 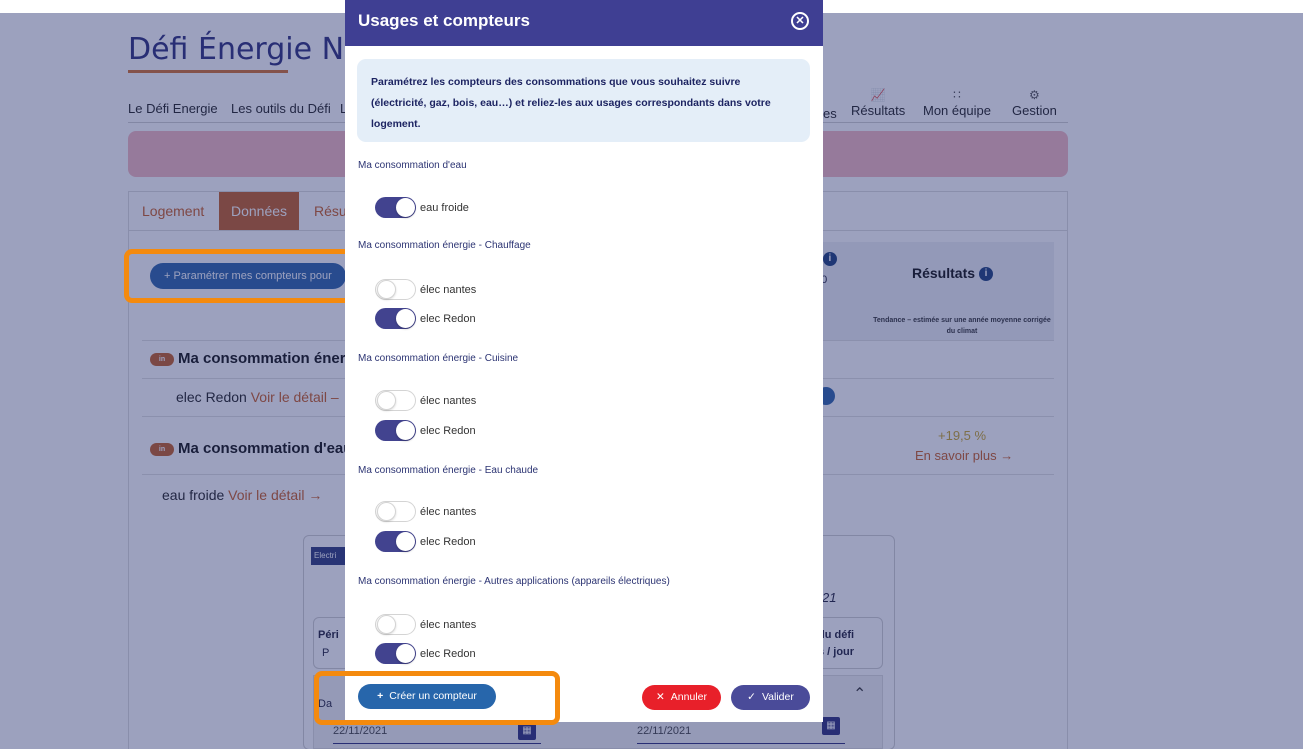 What do you see at coordinates (688, 697) in the screenshot?
I see `cancel-label: Annuler` at bounding box center [688, 697].